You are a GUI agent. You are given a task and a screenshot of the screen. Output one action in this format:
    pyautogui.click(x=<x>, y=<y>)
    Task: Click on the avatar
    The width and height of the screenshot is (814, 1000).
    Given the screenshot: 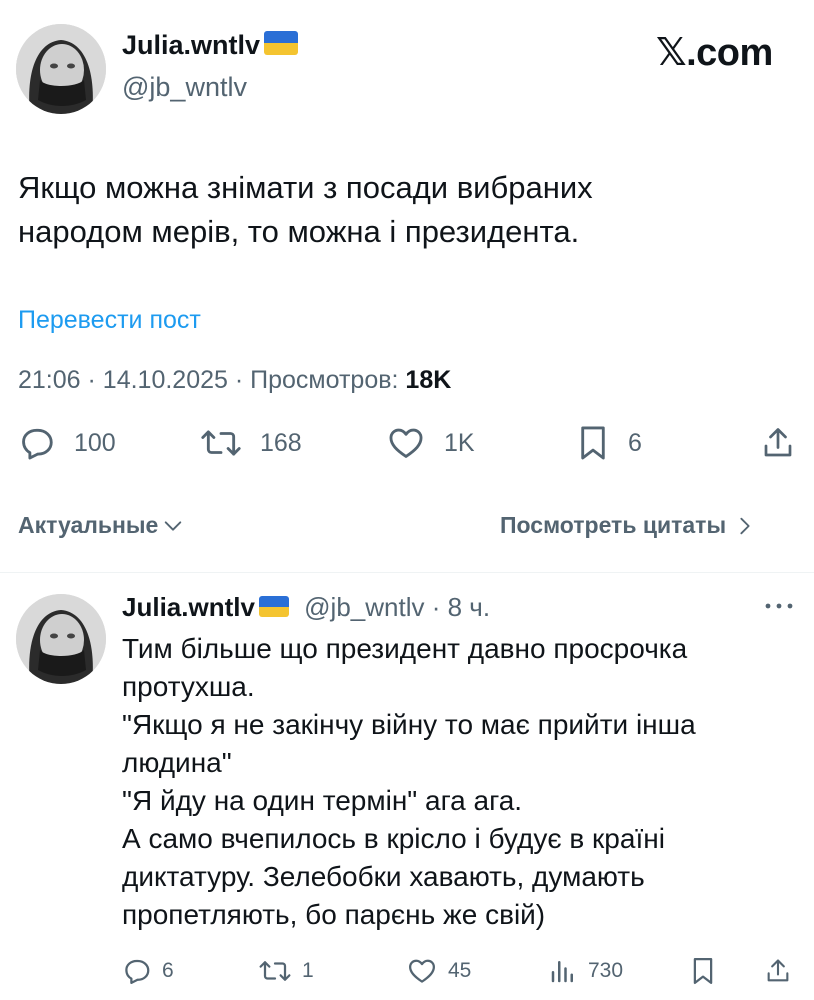 What is the action you would take?
    pyautogui.click(x=61, y=69)
    